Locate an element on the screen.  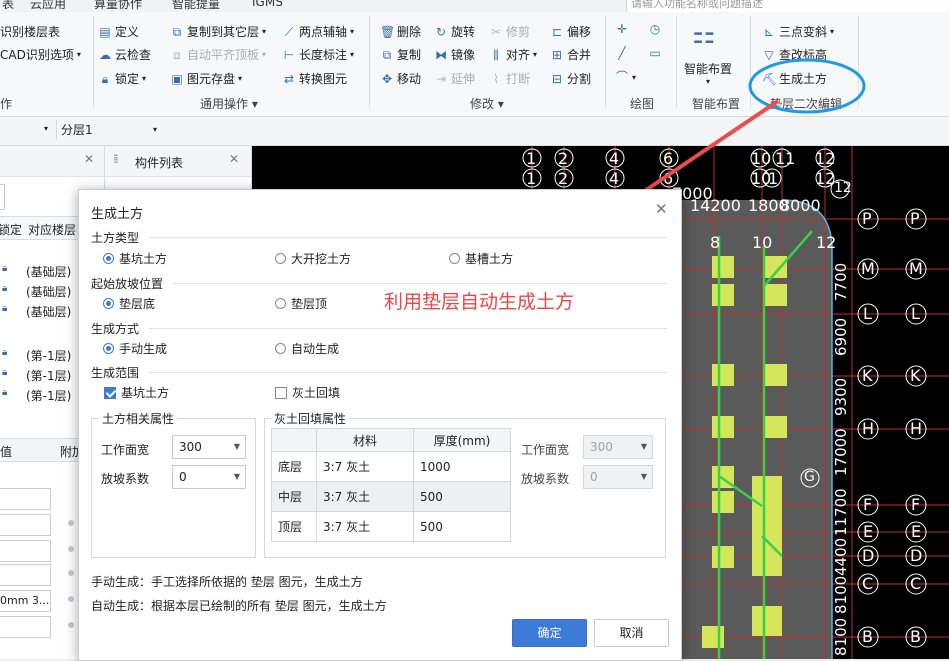
table-row: 底层 3:7 灰土 1000 is located at coordinates (391, 466).